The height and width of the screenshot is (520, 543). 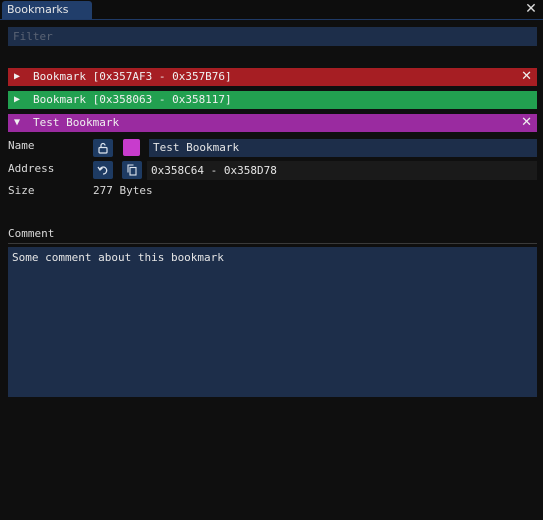 What do you see at coordinates (272, 123) in the screenshot?
I see `bookmark-header-3: ▼ Test Bookmark ✕` at bounding box center [272, 123].